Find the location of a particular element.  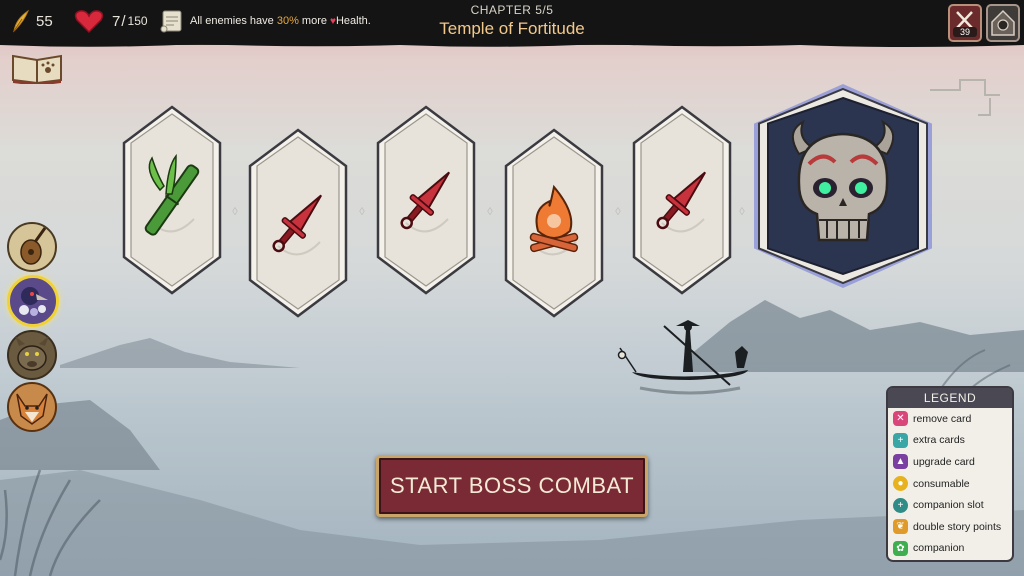

legend-item: ● consumable is located at coordinates (950, 484).